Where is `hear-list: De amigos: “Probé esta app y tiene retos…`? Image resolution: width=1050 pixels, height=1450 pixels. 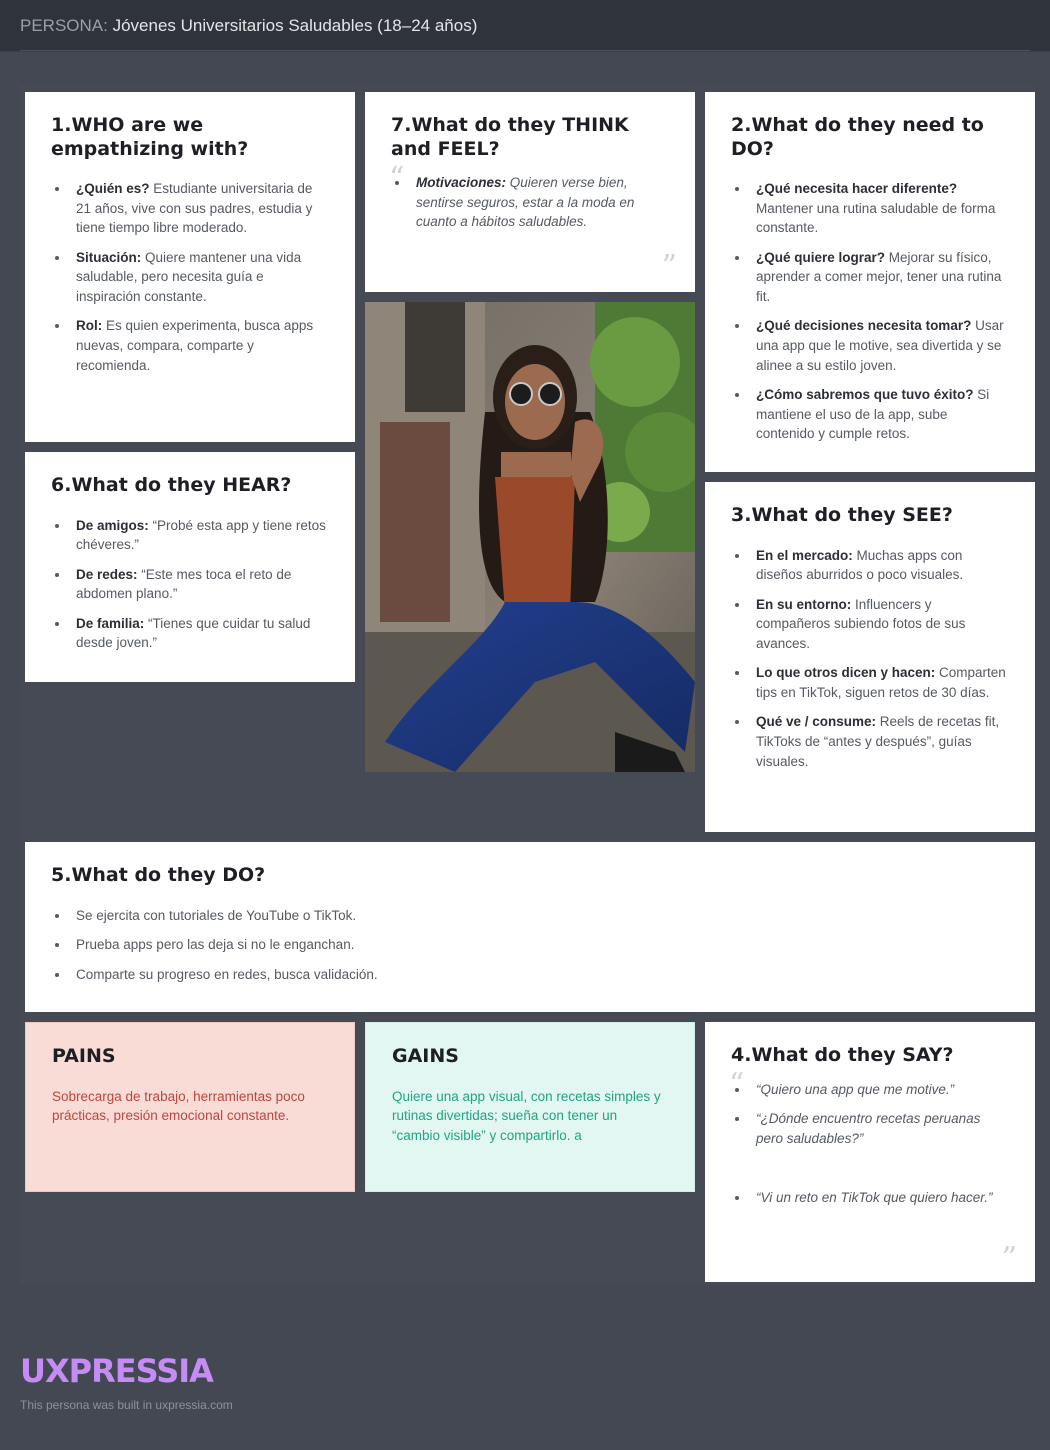 hear-list: De amigos: “Probé esta app y tiene retos… is located at coordinates (190, 584).